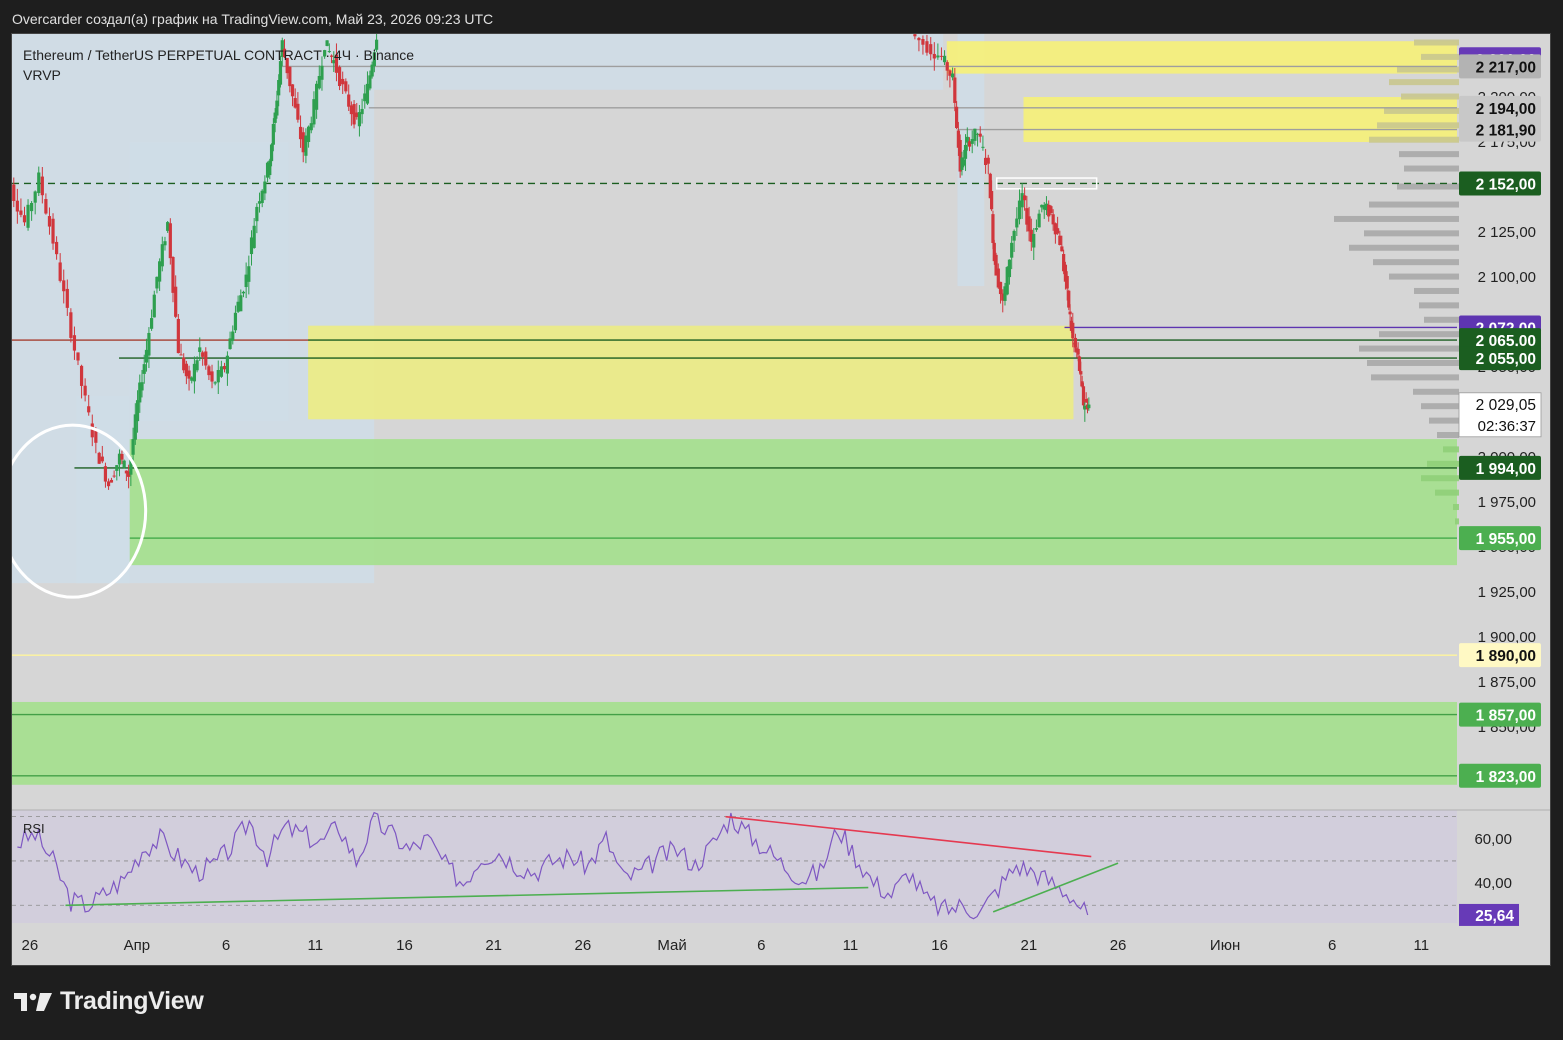 Image resolution: width=1563 pixels, height=1040 pixels. I want to click on yellow-zone-top, so click(1201, 57).